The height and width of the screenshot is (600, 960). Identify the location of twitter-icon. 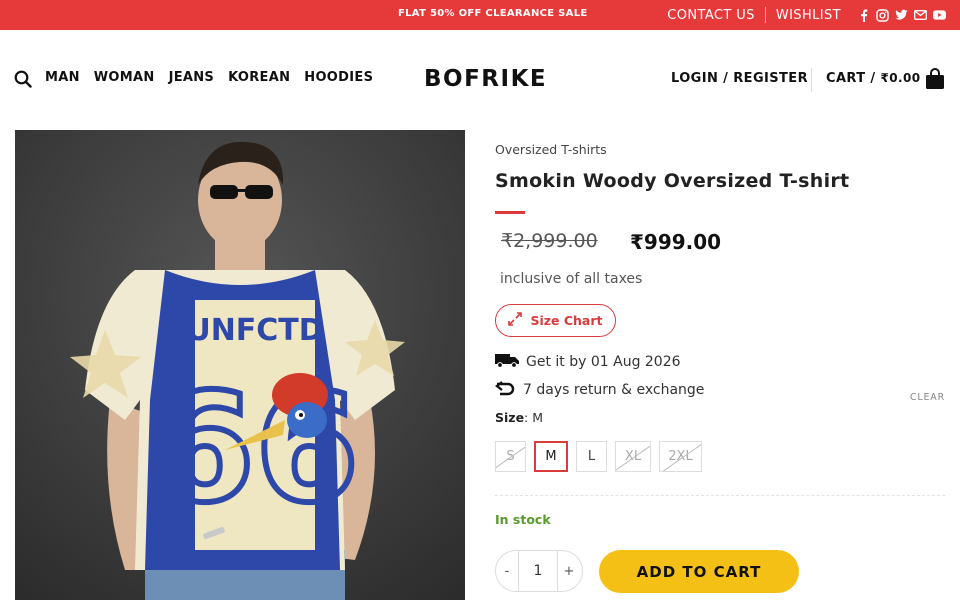
(901, 15).